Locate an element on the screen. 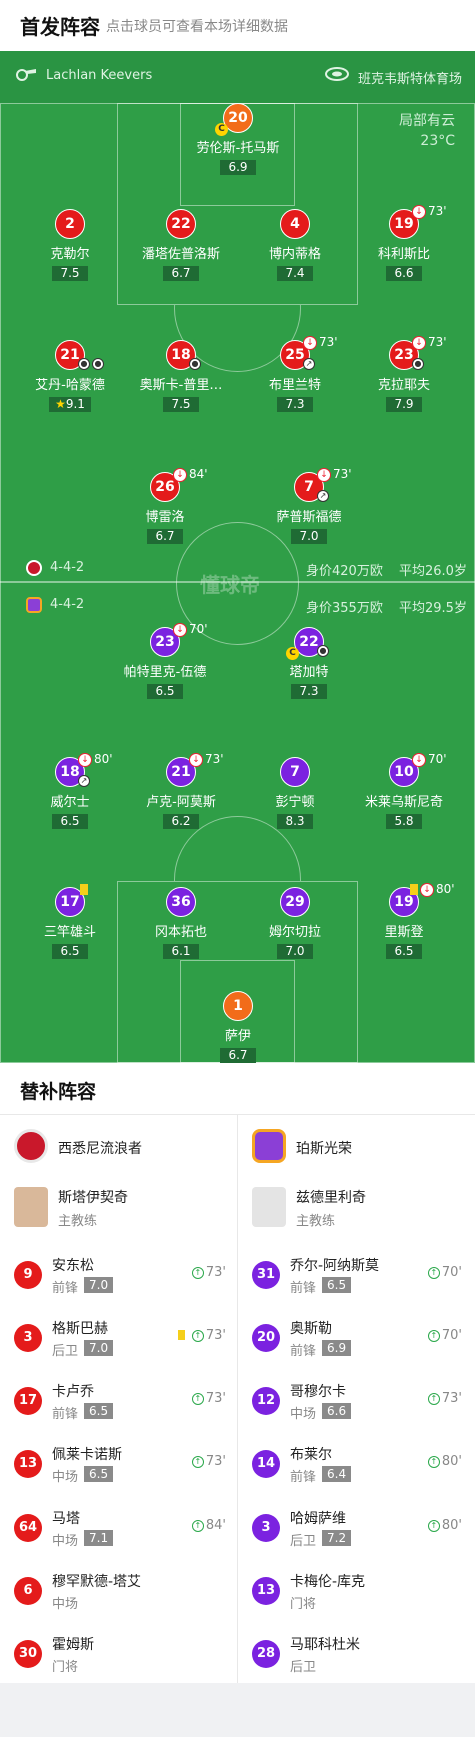 This screenshot has width=475, height=1737. sub-player-row: 17 卡卢乔 前锋 6.5 ↑ 73' is located at coordinates (120, 1403).